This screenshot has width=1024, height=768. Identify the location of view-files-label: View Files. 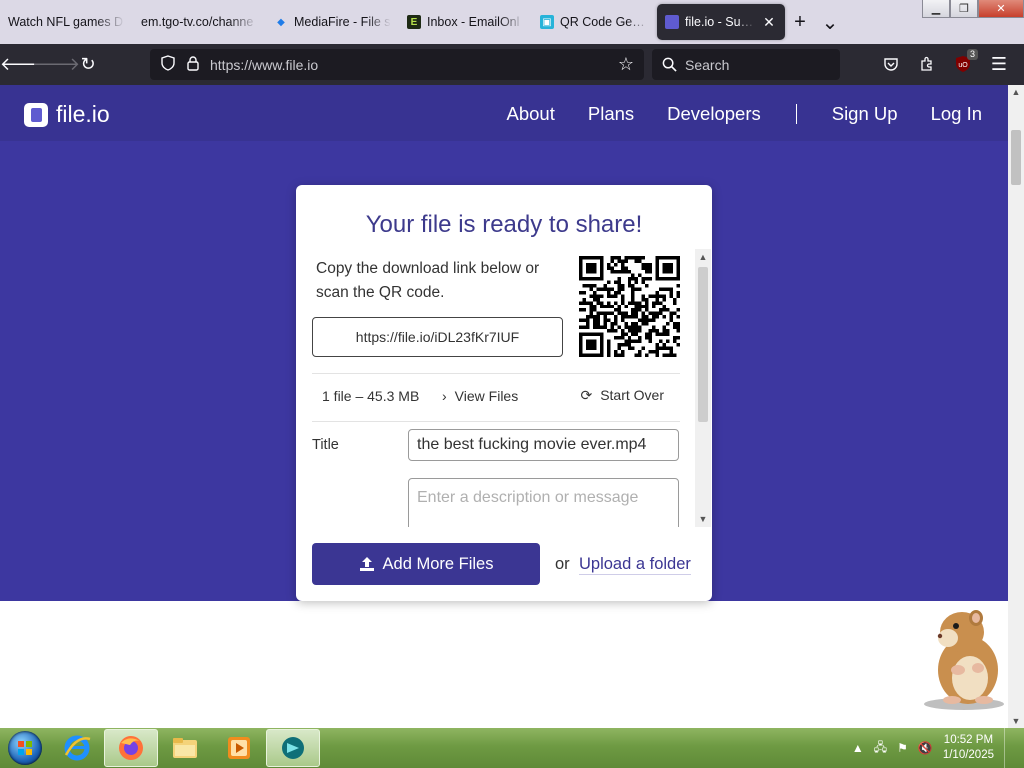
(486, 395).